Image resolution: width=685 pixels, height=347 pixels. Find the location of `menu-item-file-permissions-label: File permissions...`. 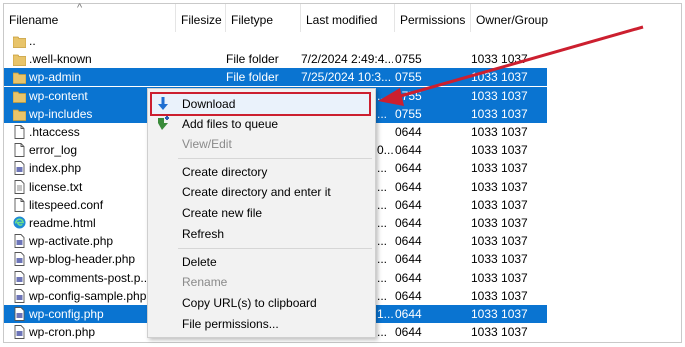

menu-item-file-permissions-label: File permissions... is located at coordinates (230, 324).